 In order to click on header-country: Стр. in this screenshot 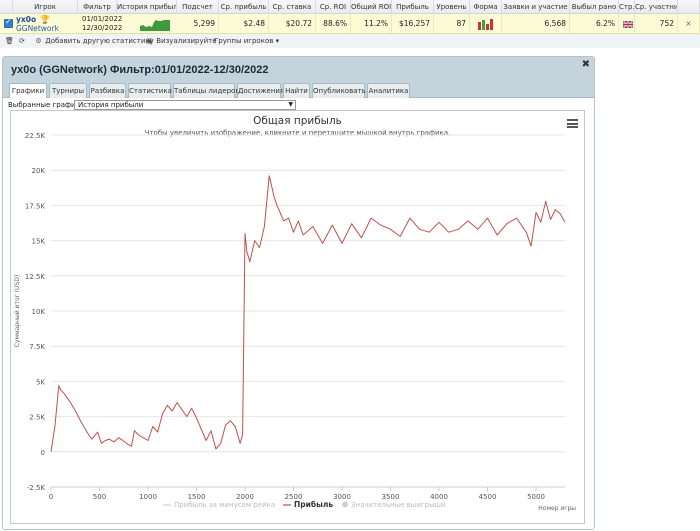, I will do `click(627, 7)`.